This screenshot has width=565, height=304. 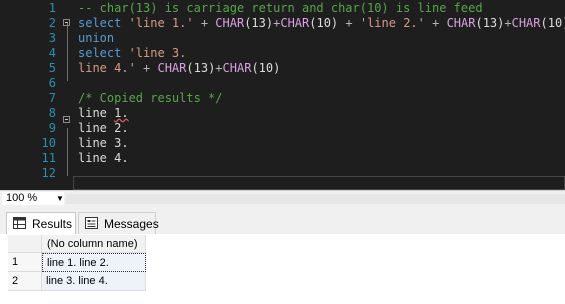 What do you see at coordinates (282, 220) in the screenshot?
I see `results-tabs: Results Messages` at bounding box center [282, 220].